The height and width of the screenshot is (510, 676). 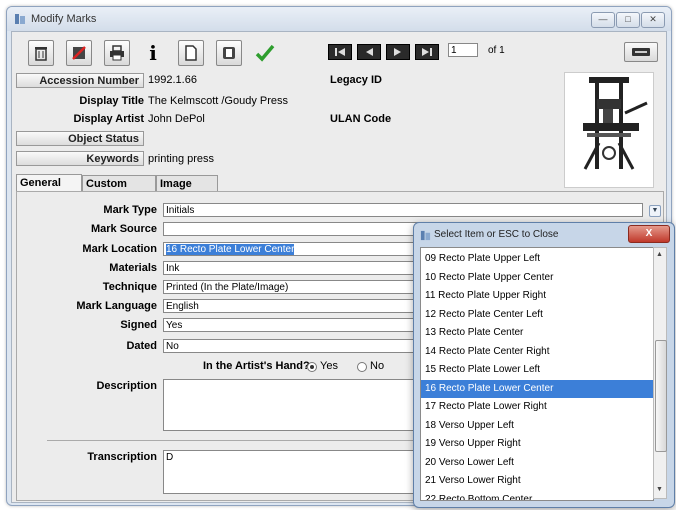 What do you see at coordinates (108, 119) in the screenshot?
I see `display-artist-label: Display Artist` at bounding box center [108, 119].